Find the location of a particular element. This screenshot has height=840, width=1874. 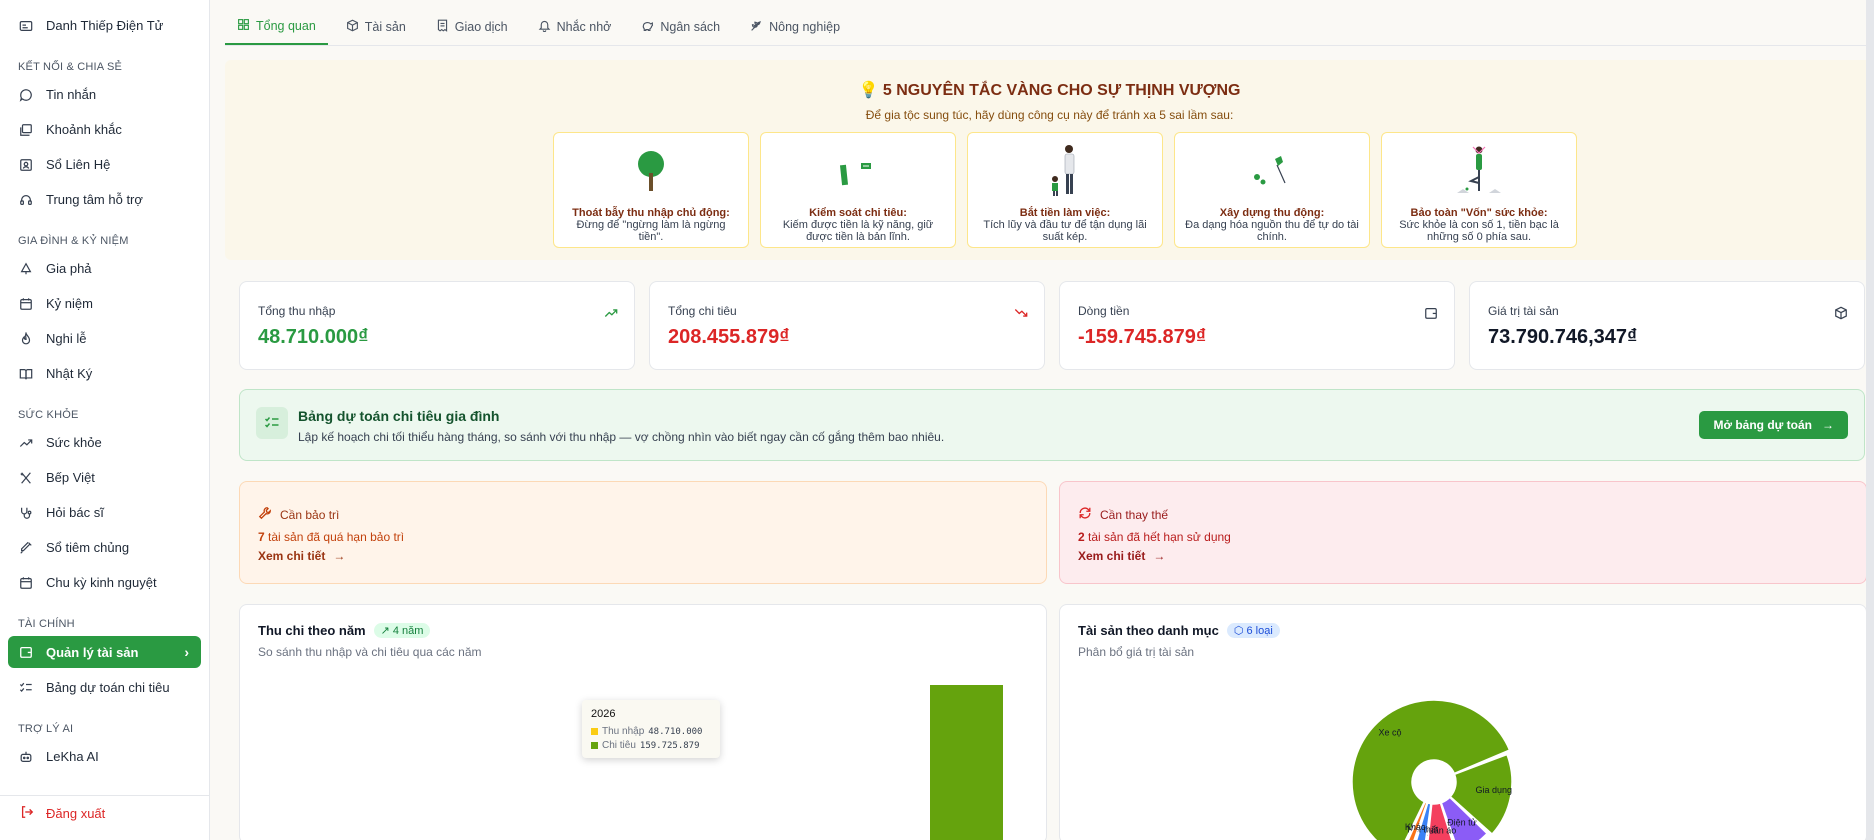

alert-desc-label: tài sản đã quá hạn bảo trì is located at coordinates (336, 537).